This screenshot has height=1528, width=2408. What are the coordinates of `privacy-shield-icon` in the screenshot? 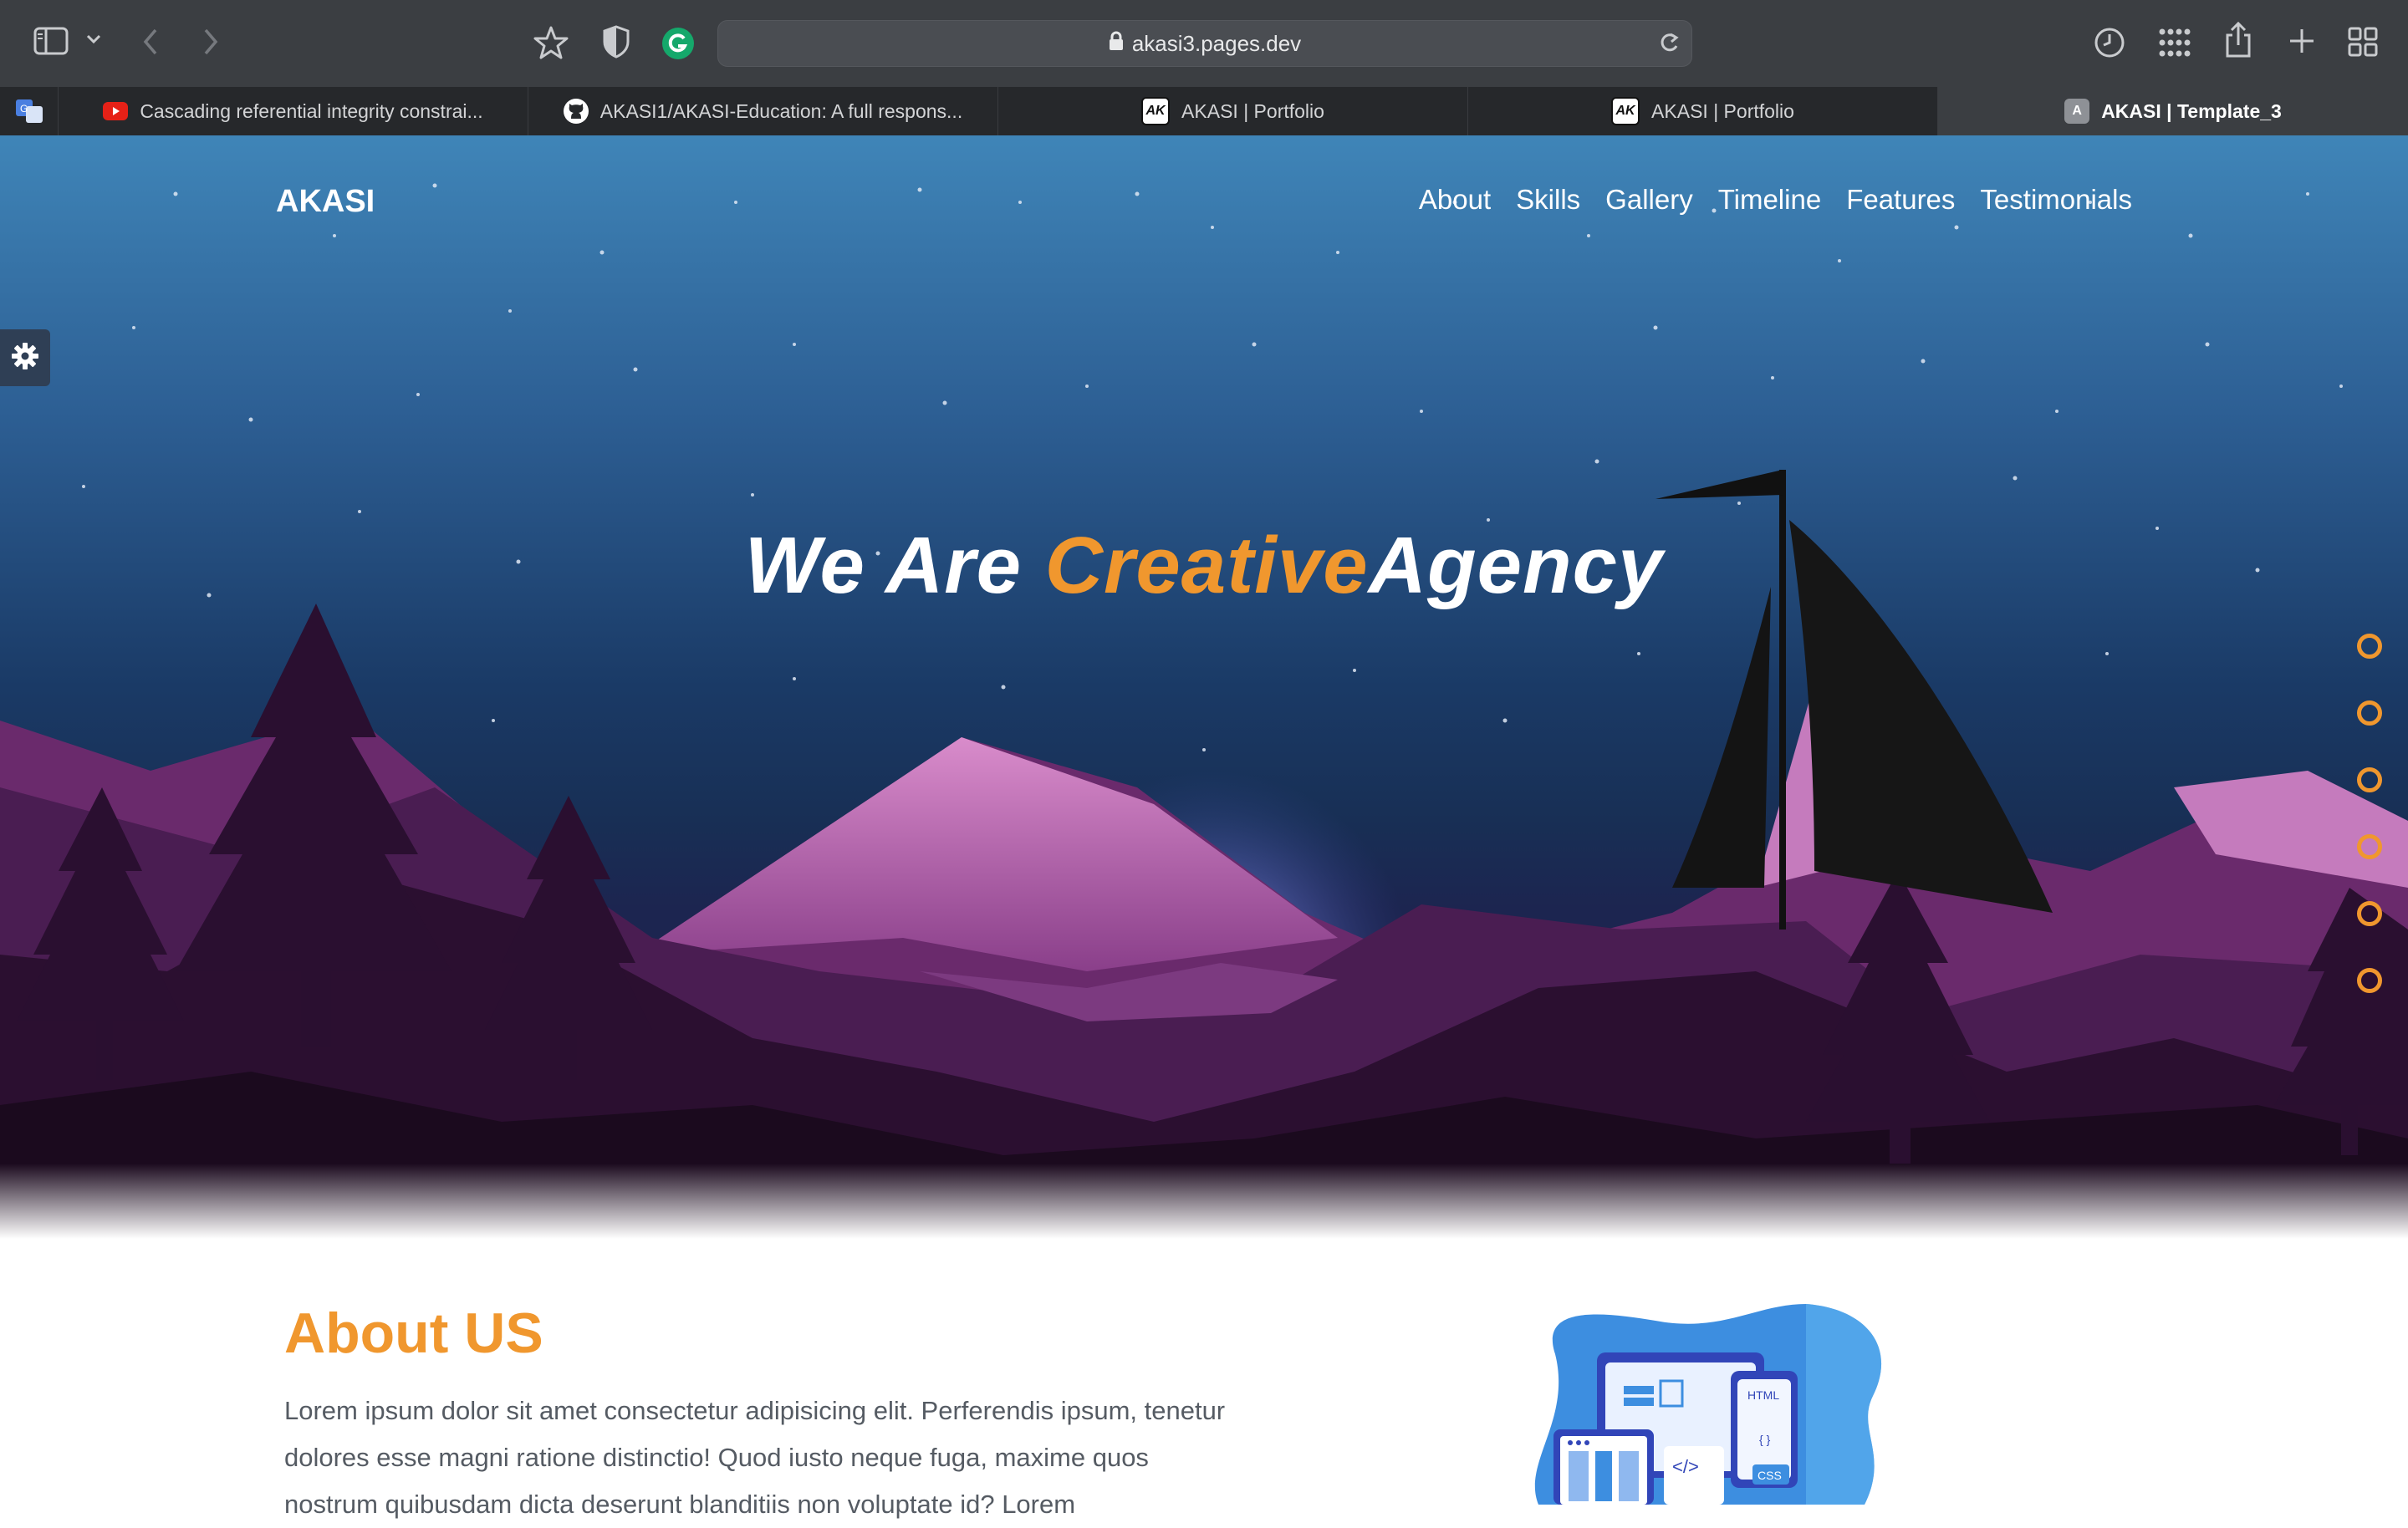 It's located at (616, 42).